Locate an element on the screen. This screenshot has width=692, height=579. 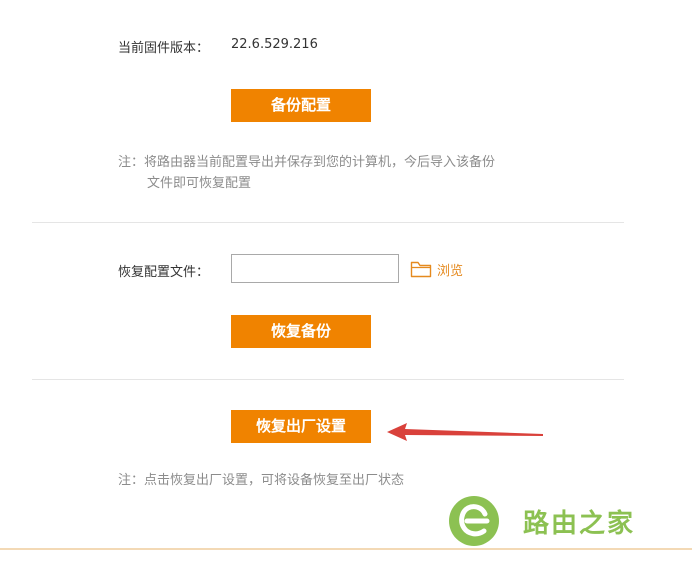
folder-icon is located at coordinates (421, 269).